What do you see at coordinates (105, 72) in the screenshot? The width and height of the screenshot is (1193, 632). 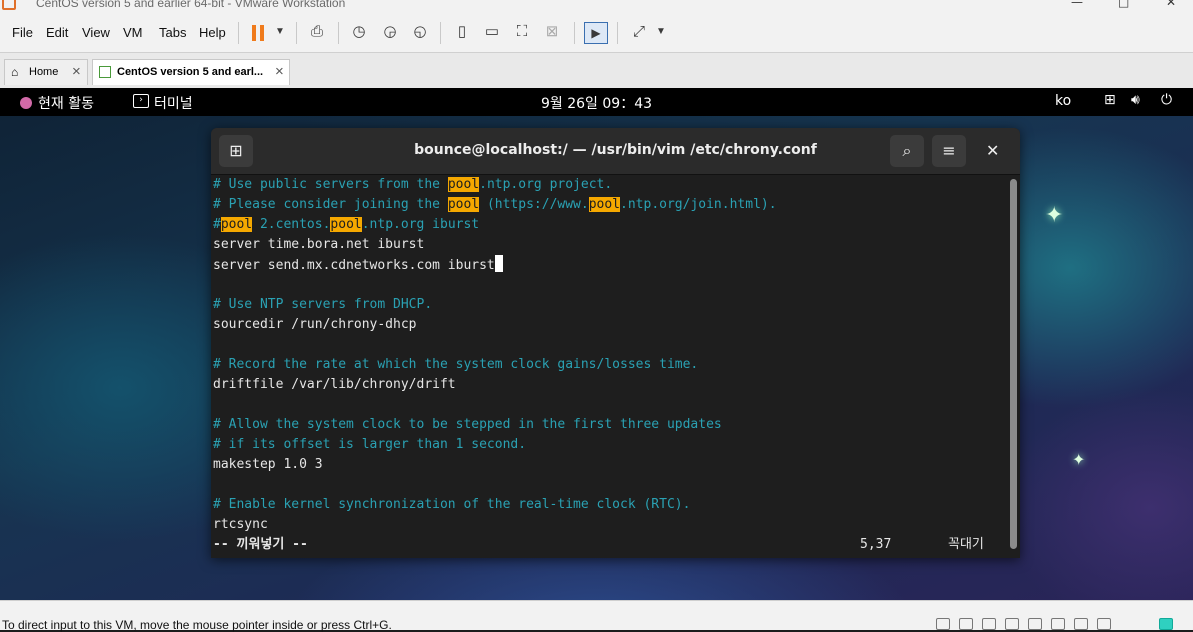 I see `vm-icon` at bounding box center [105, 72].